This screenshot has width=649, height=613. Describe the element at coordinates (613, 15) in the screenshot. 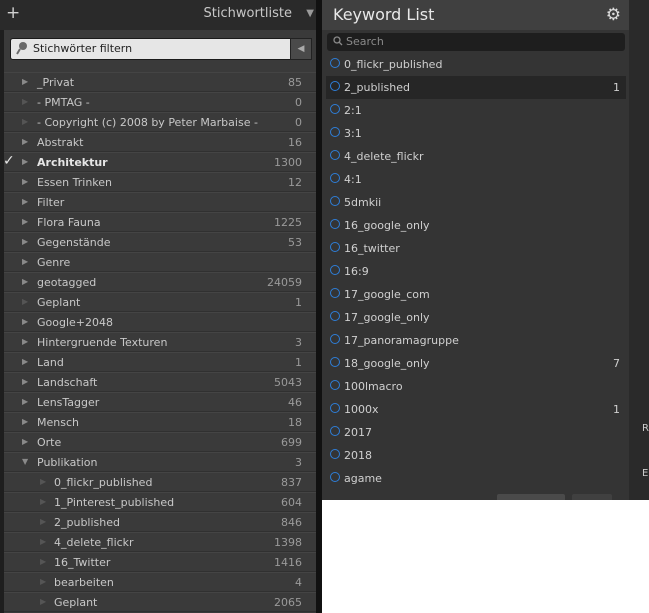

I see `gear-icon: ⚙` at that location.